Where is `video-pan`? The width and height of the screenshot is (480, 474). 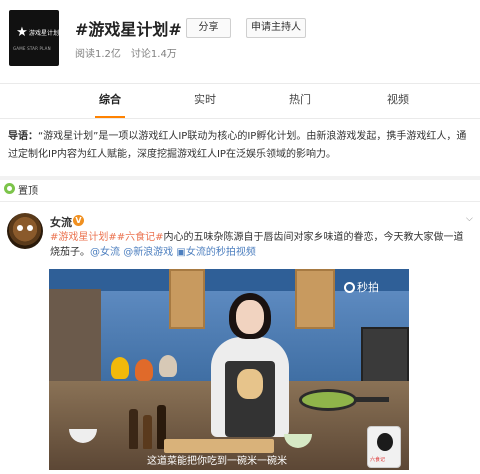 video-pan is located at coordinates (328, 400).